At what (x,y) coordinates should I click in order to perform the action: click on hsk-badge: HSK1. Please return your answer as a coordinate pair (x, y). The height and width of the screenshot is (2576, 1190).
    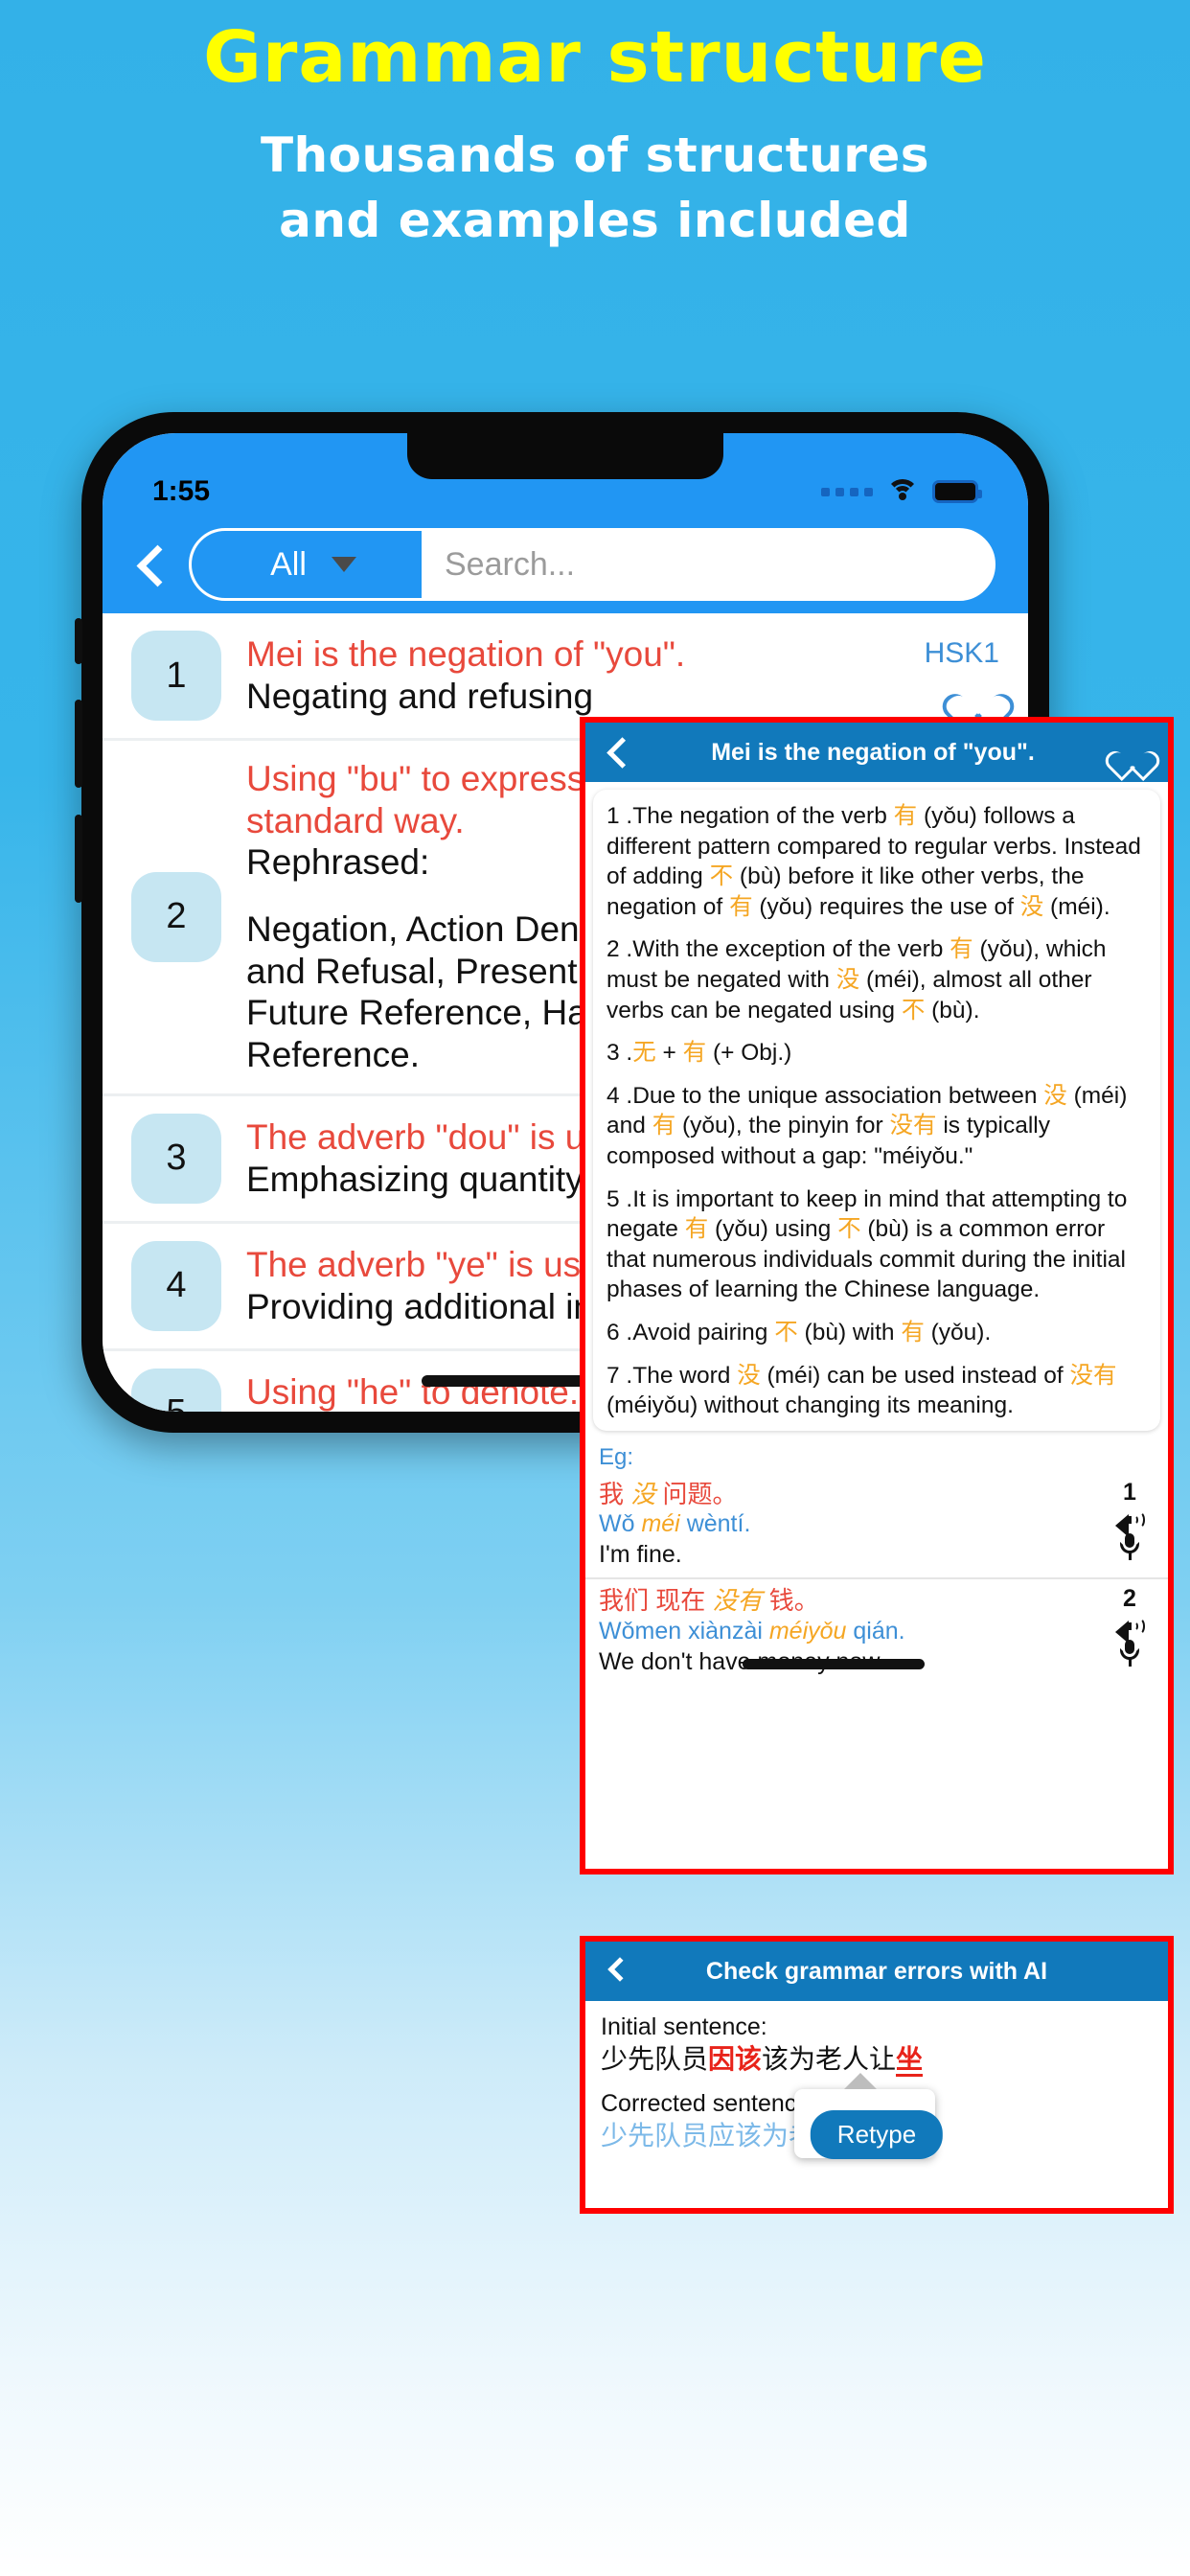
    Looking at the image, I should click on (962, 653).